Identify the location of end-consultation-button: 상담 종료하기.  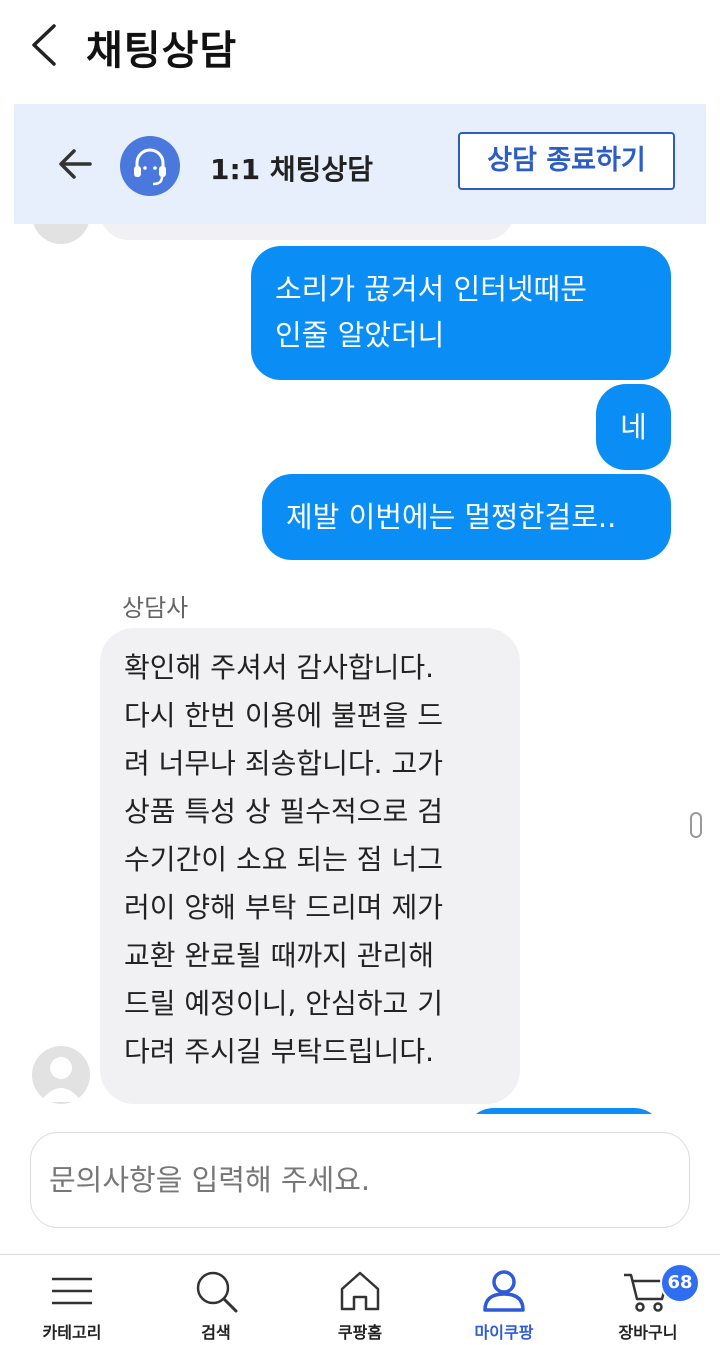
(566, 161).